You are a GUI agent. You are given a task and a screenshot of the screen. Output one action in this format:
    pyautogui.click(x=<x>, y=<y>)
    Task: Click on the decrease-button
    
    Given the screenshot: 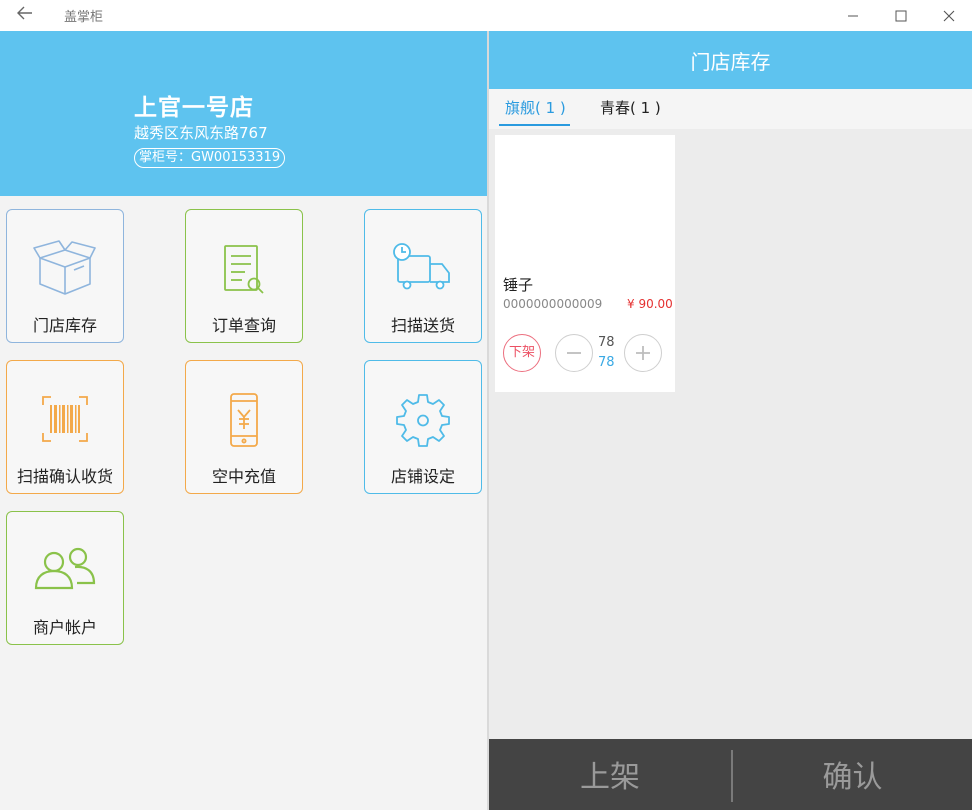 What is the action you would take?
    pyautogui.click(x=574, y=353)
    